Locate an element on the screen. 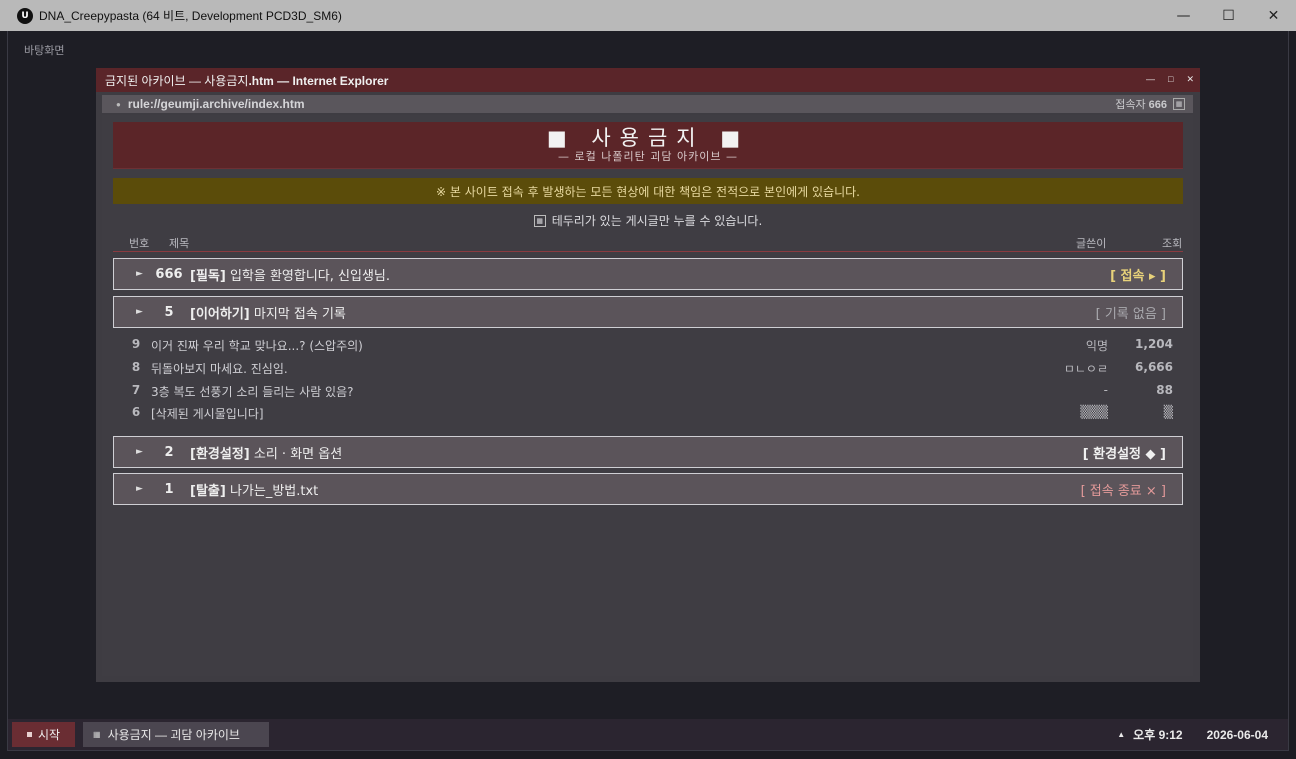  escape-row: ► 1 [탈출] 나가는_방법.txt [ 접속 종료 × ] is located at coordinates (648, 489).